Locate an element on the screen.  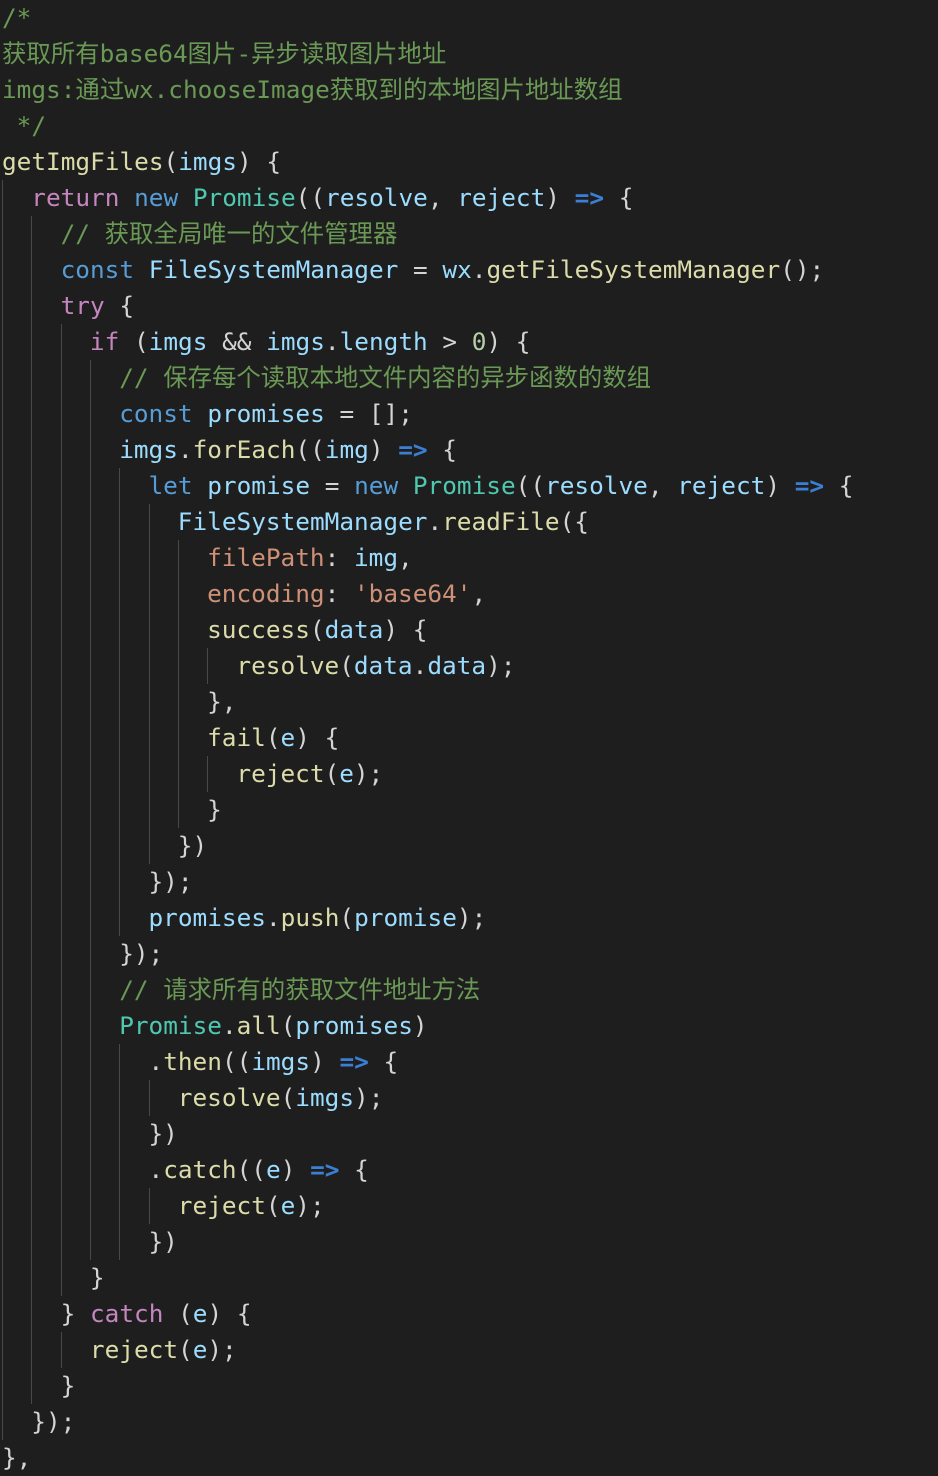
token-pun: : is located at coordinates (339, 593).